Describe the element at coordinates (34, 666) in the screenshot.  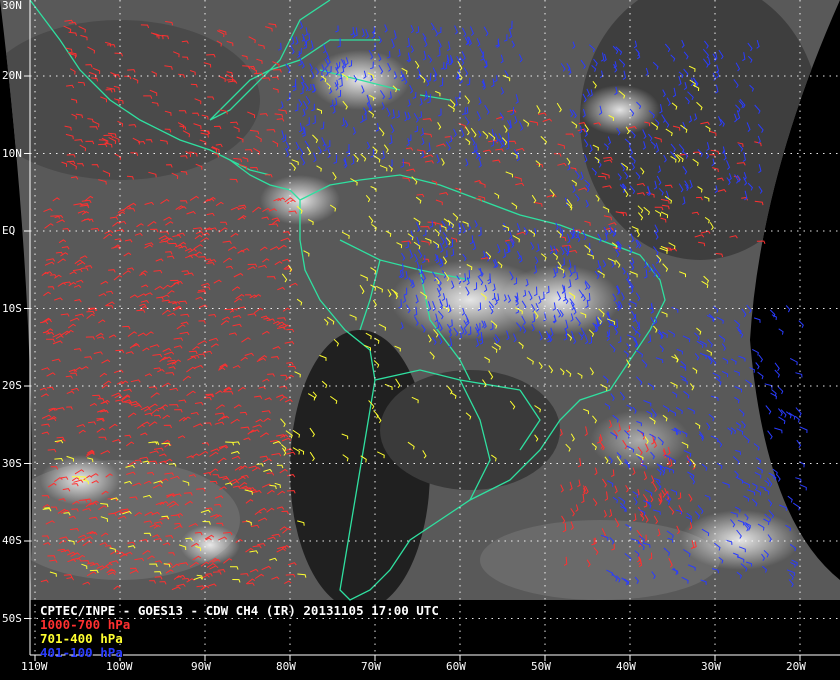
I see `lon-label-110w: 110W` at that location.